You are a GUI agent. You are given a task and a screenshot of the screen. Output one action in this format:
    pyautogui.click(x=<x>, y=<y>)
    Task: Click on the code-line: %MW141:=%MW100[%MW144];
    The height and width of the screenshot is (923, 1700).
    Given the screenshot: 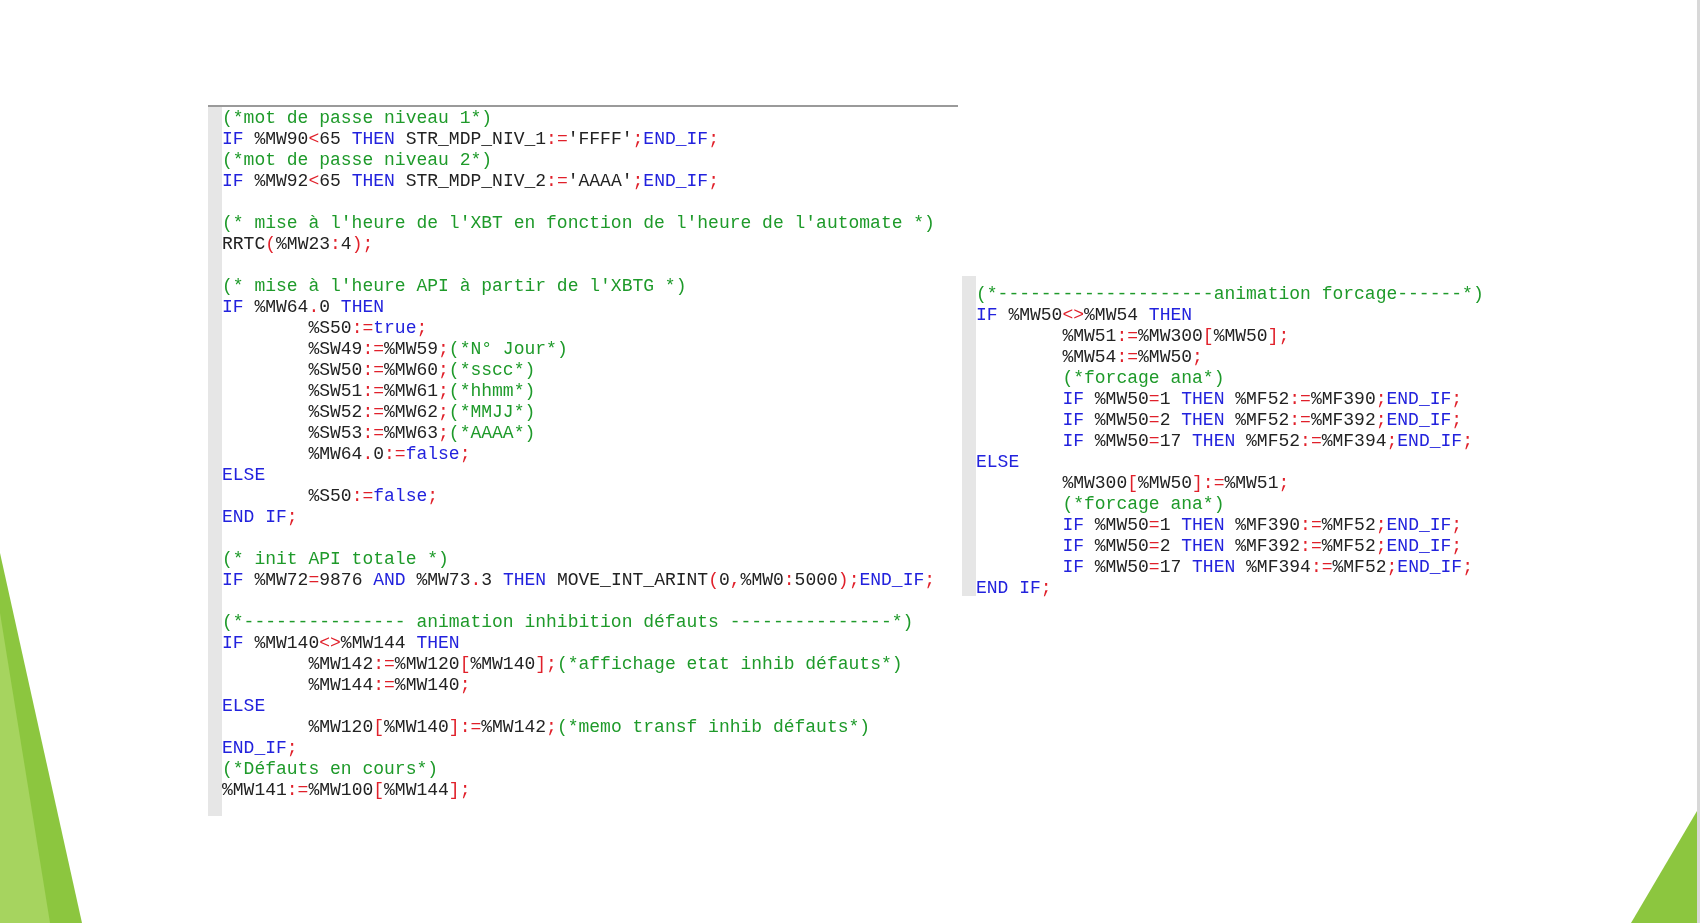 What is the action you would take?
    pyautogui.click(x=346, y=790)
    